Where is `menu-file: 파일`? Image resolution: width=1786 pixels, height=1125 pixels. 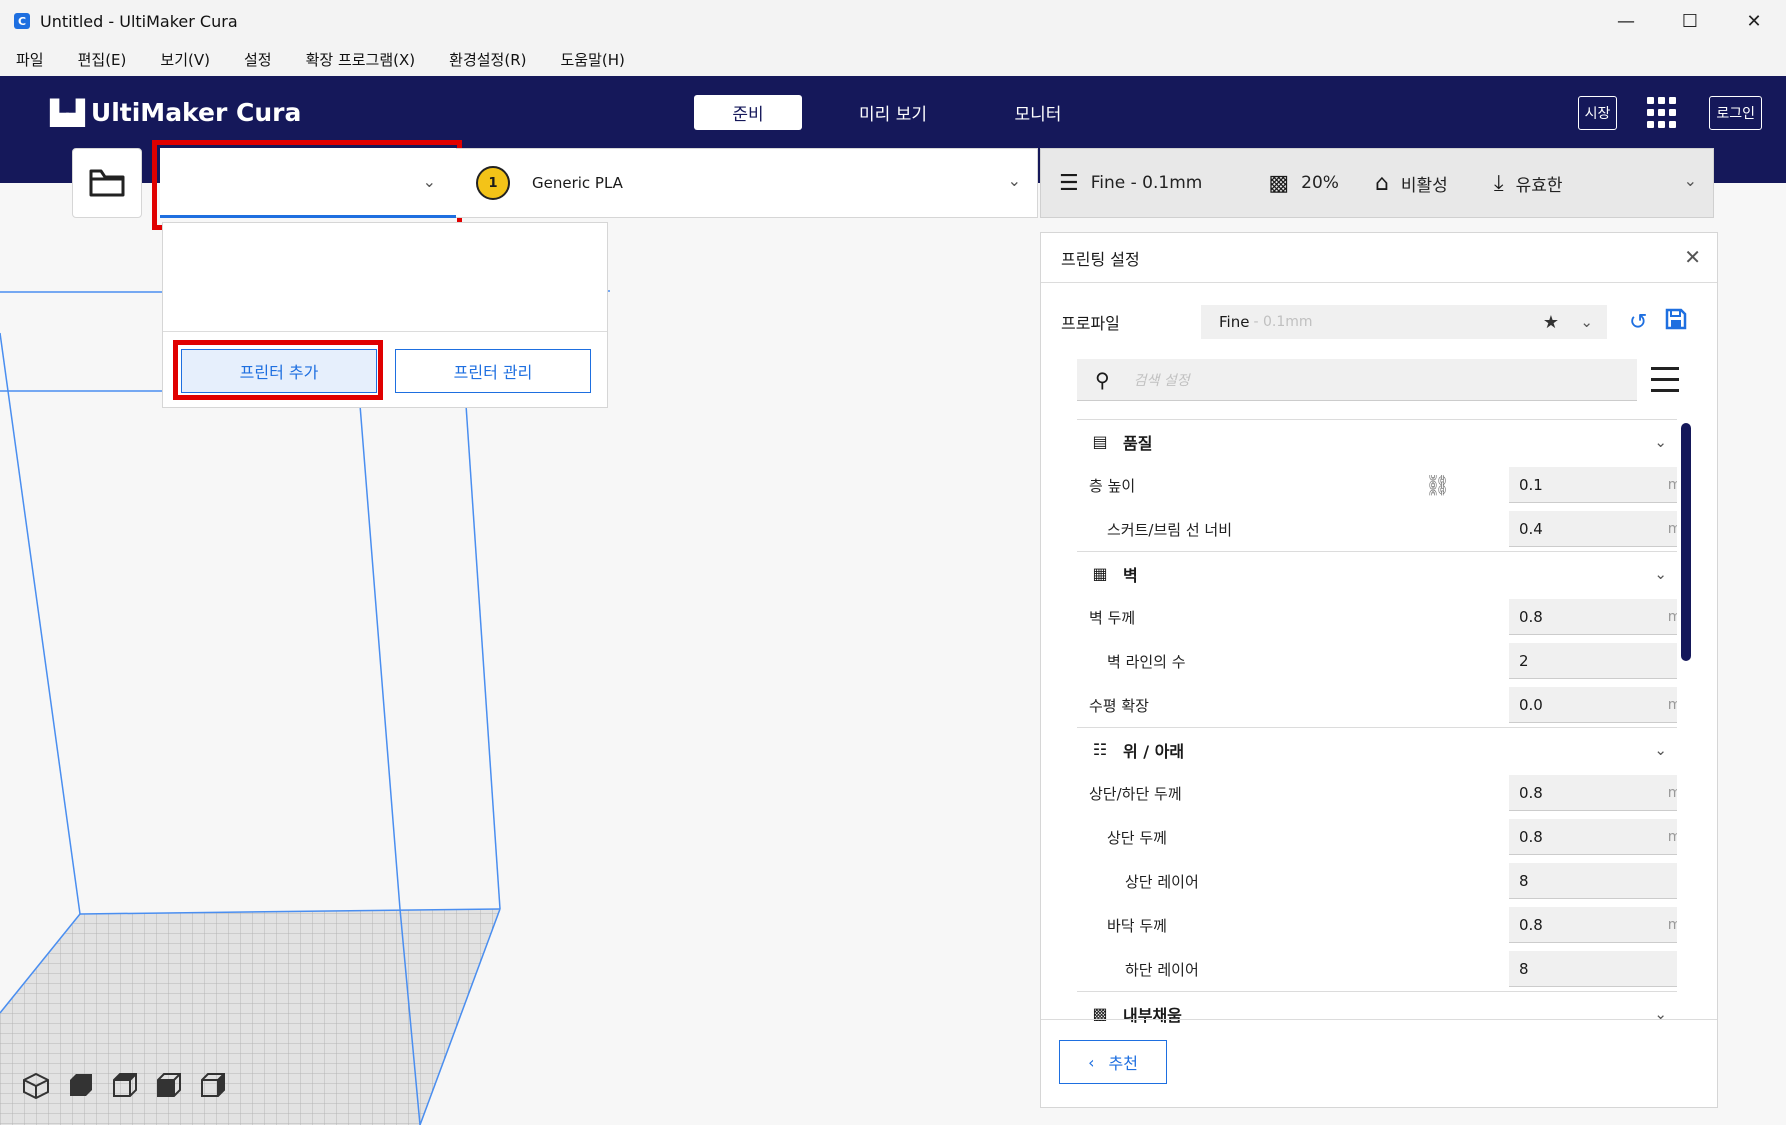 menu-file: 파일 is located at coordinates (30, 59).